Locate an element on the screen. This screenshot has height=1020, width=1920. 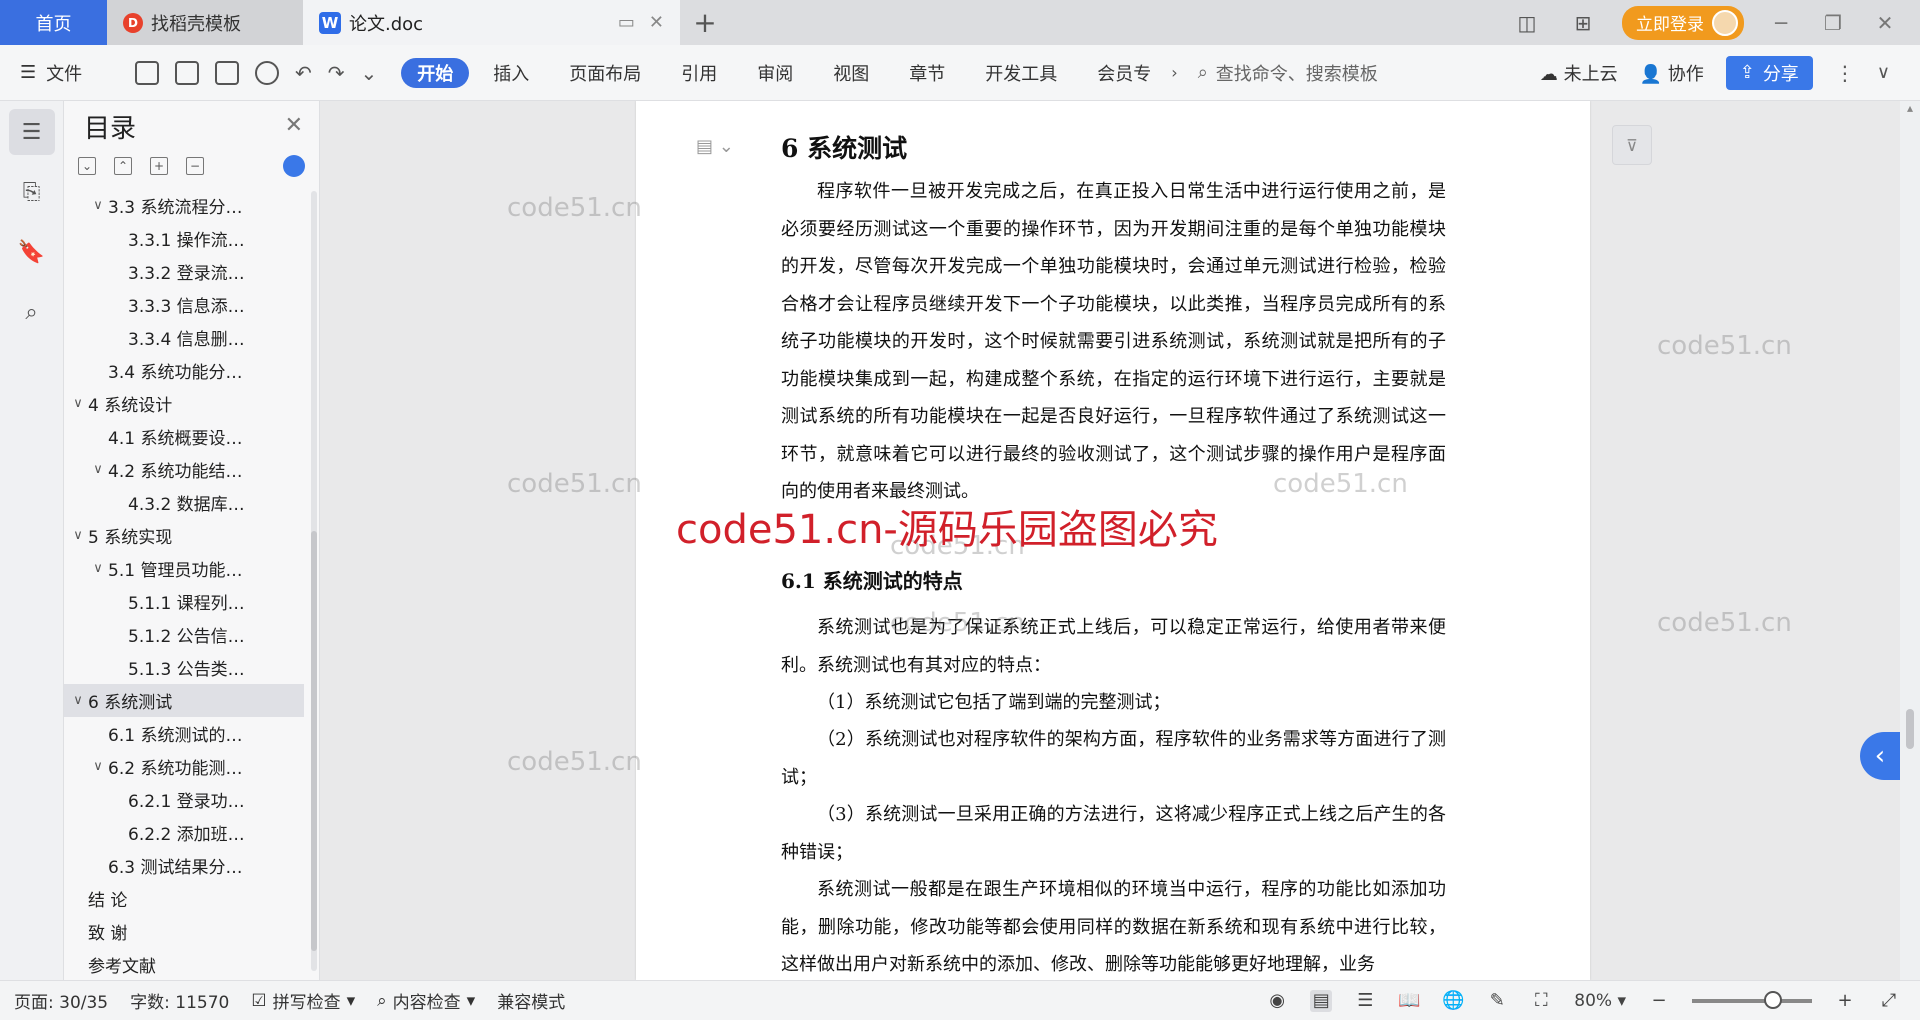
collapse-all-icon: ⌃ is located at coordinates (123, 166).